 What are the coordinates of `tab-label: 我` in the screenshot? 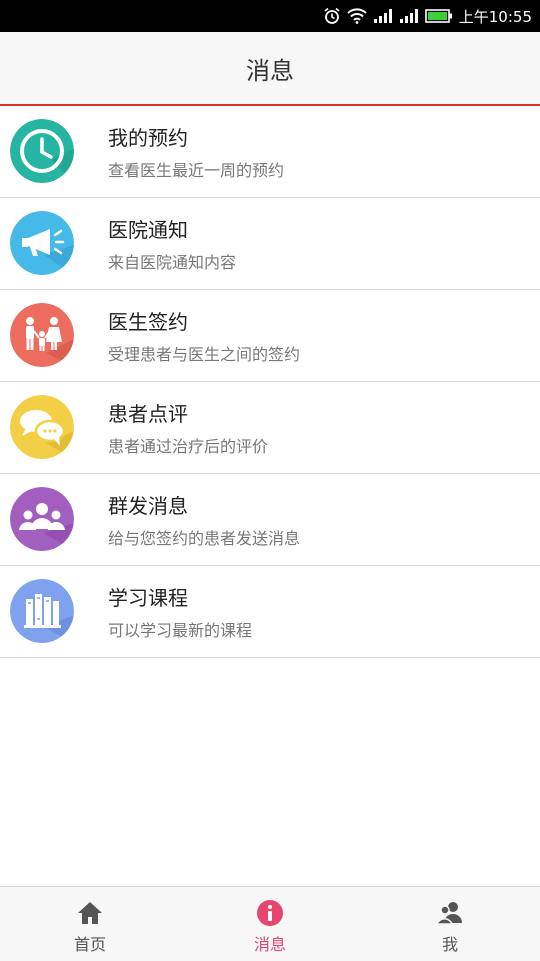 It's located at (449, 944).